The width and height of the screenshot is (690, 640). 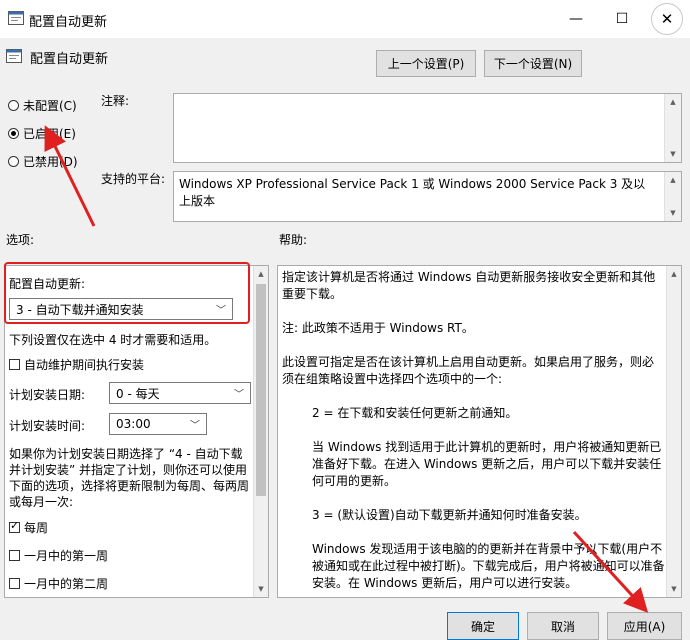 What do you see at coordinates (483, 626) in the screenshot?
I see `ok-button: 确定` at bounding box center [483, 626].